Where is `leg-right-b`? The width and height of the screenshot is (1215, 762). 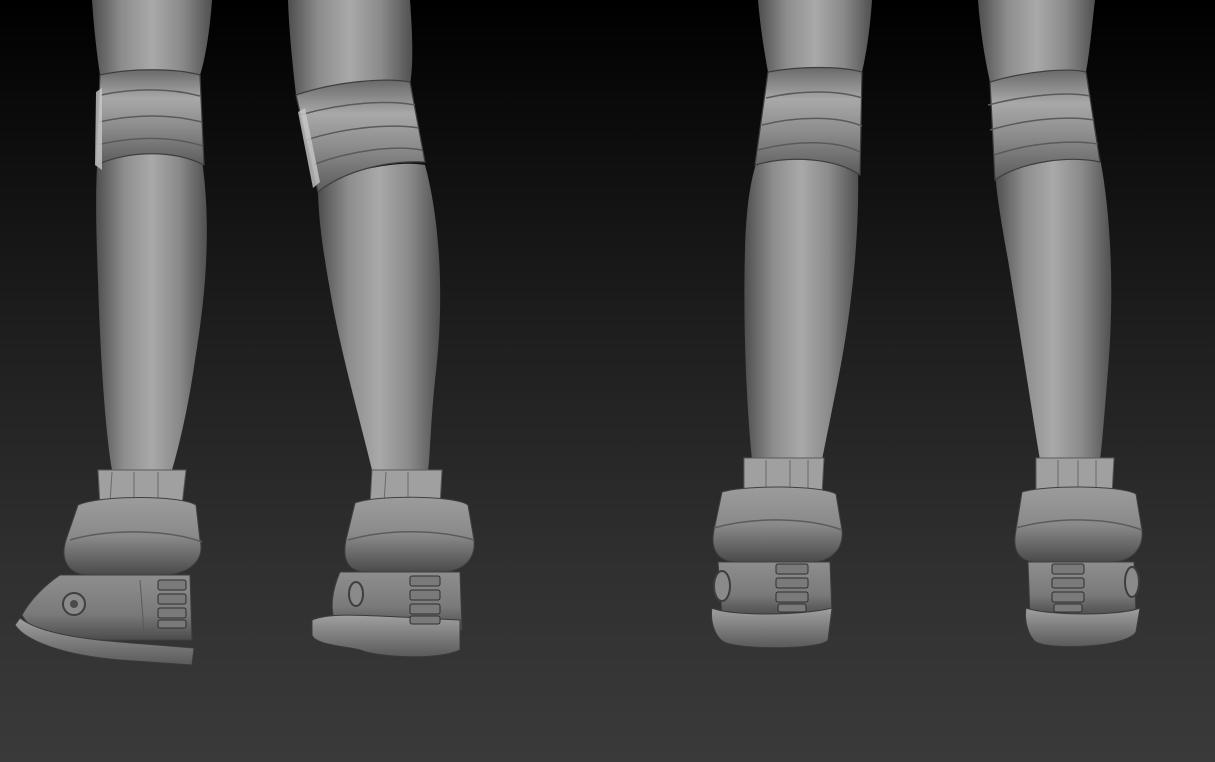
leg-right-b is located at coordinates (1060, 324).